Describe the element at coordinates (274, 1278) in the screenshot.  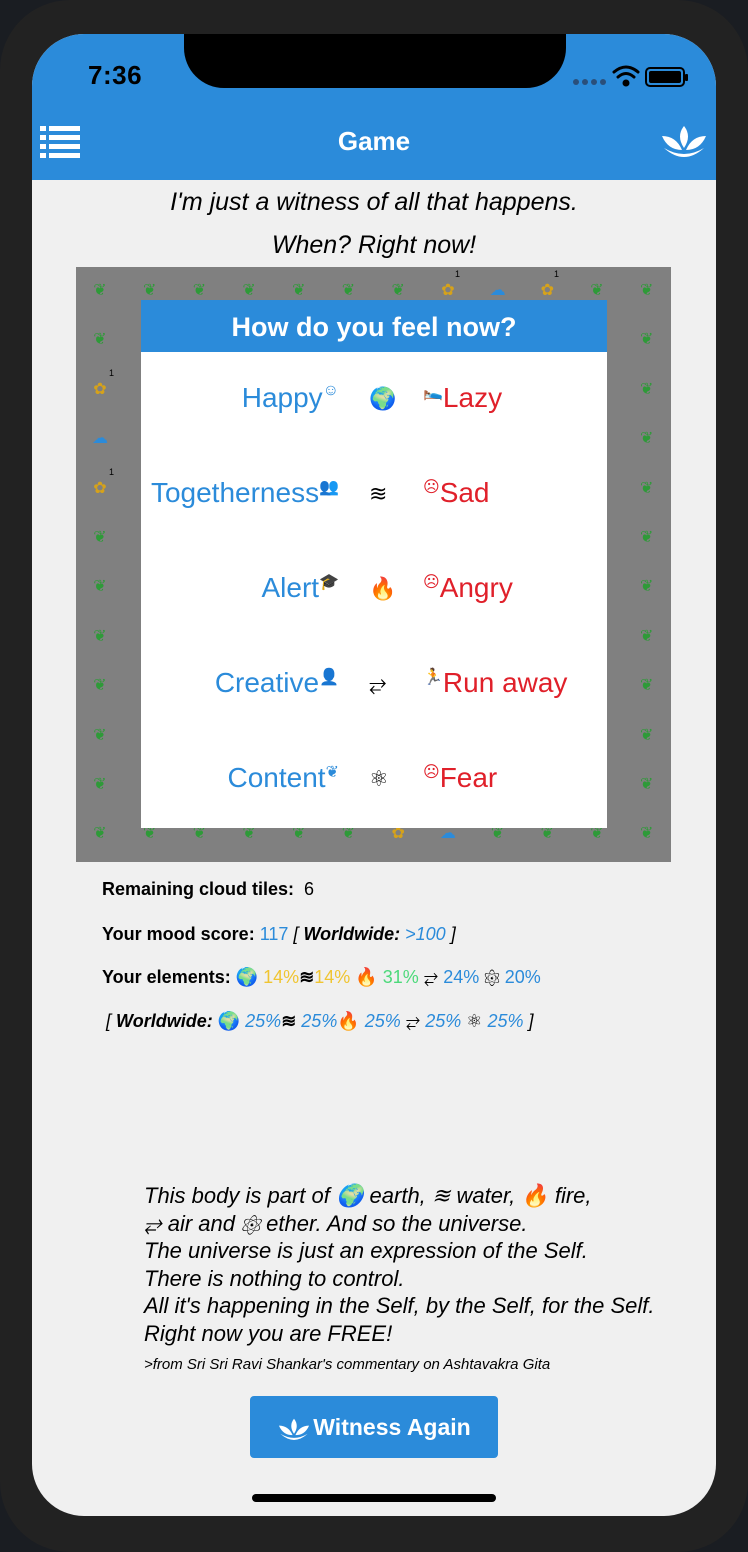
I see `quote-line: There is nothing to control.` at that location.